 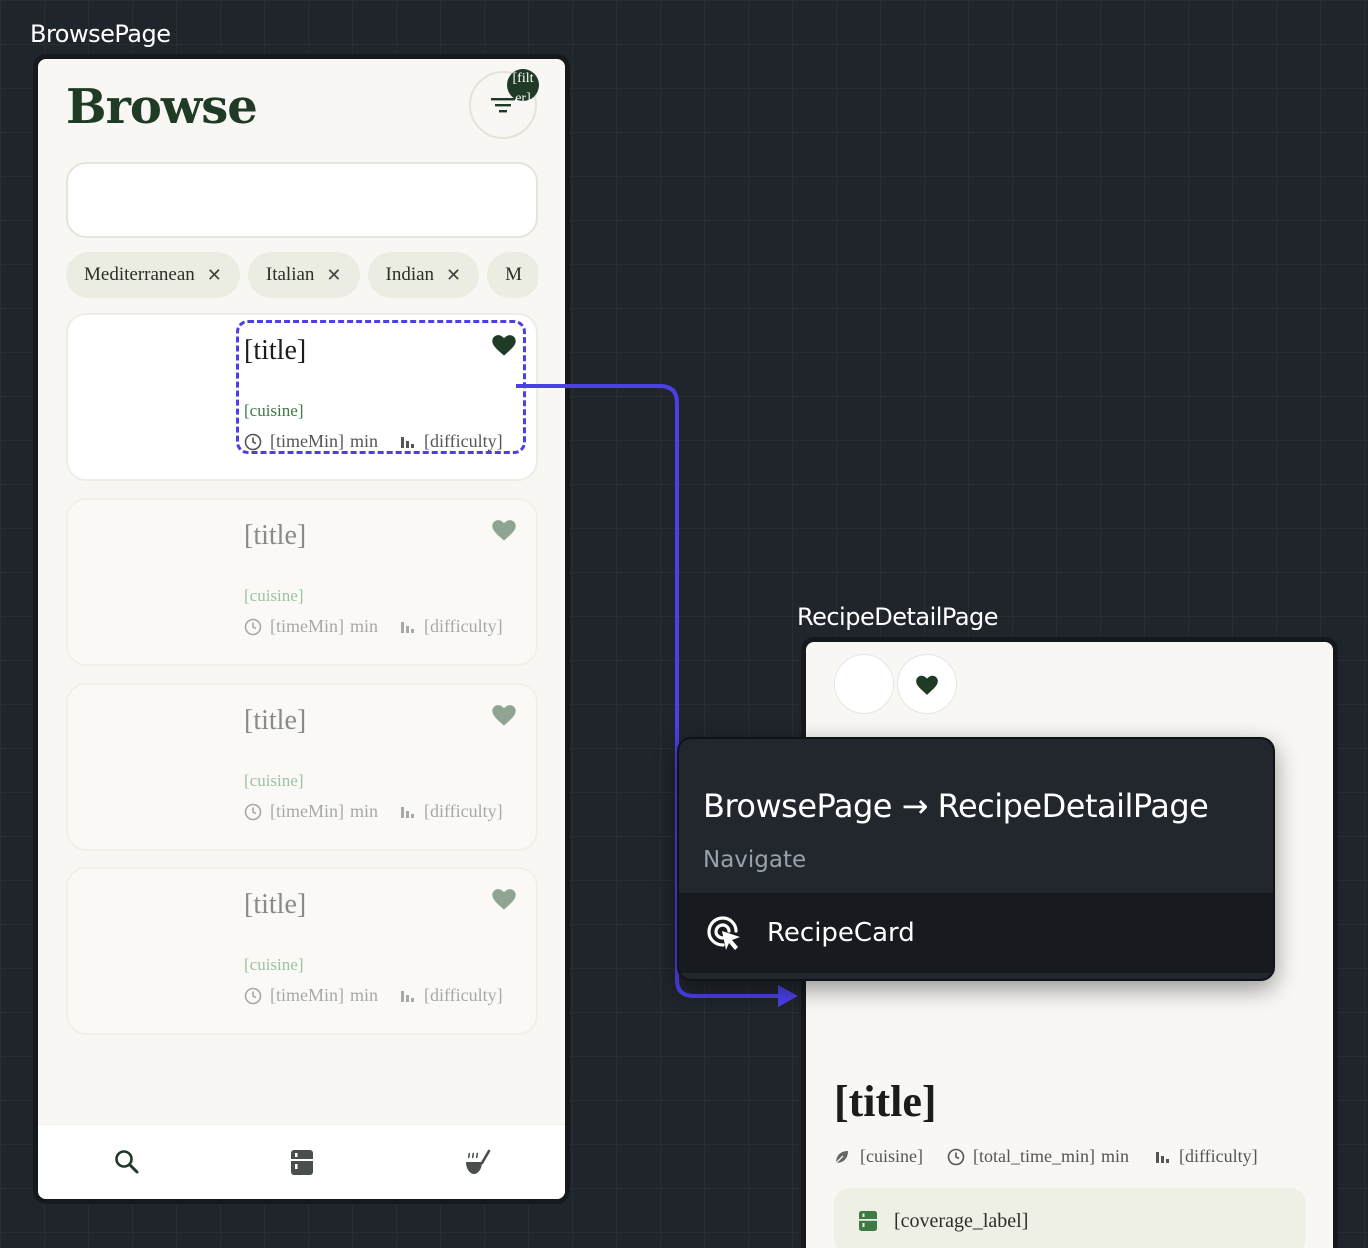 I want to click on chip-partial: M, so click(x=512, y=275).